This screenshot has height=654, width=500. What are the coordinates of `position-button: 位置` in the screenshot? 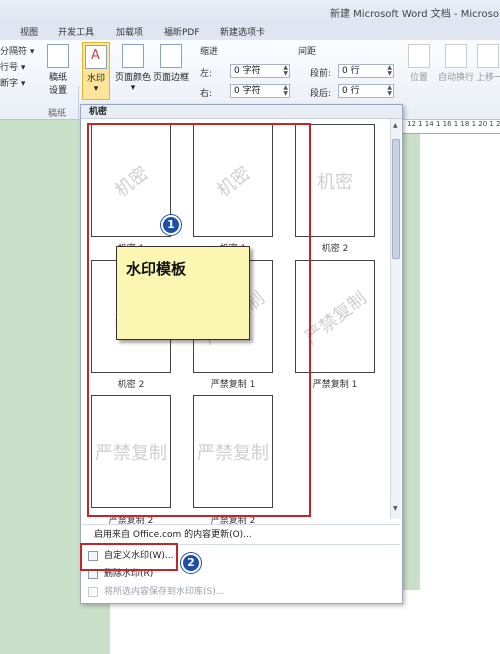 It's located at (419, 63).